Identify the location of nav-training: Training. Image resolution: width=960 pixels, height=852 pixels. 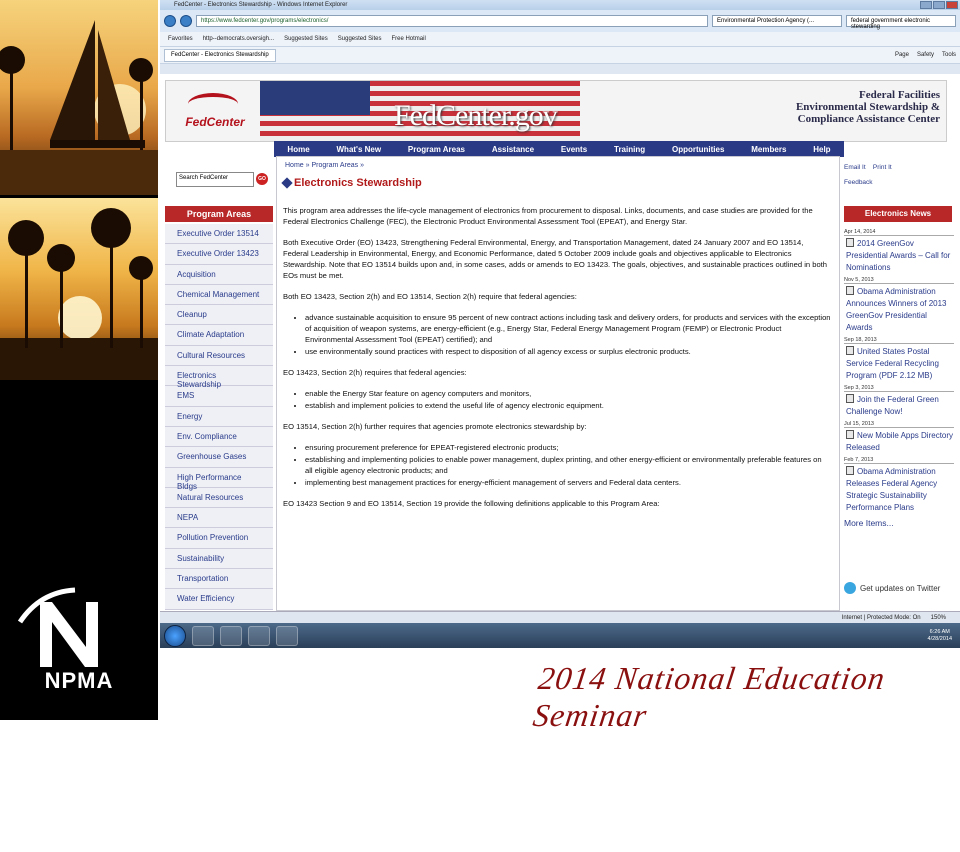
(629, 149).